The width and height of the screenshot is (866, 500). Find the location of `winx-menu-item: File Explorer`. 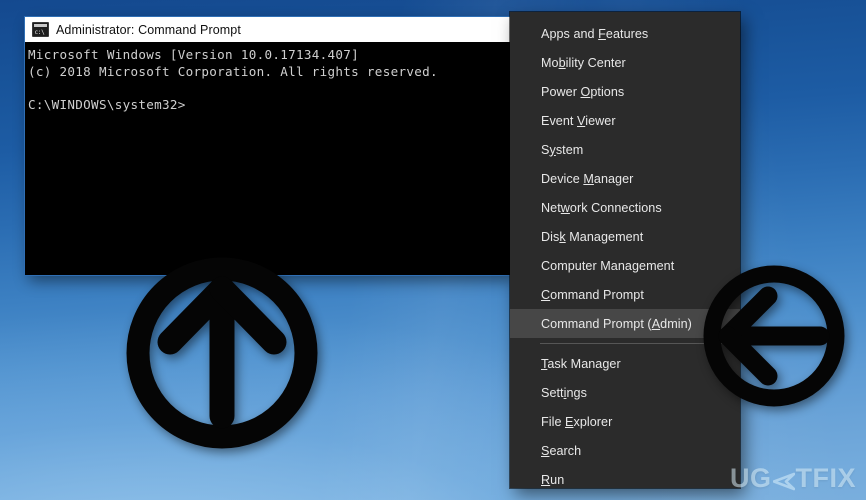

winx-menu-item: File Explorer is located at coordinates (625, 421).